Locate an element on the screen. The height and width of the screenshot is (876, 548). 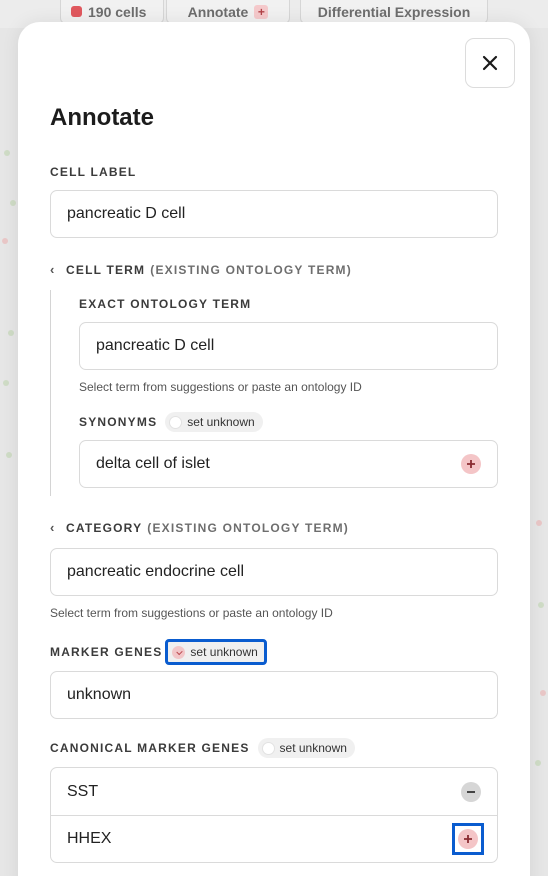
add-gene-button-highlight is located at coordinates (468, 839).